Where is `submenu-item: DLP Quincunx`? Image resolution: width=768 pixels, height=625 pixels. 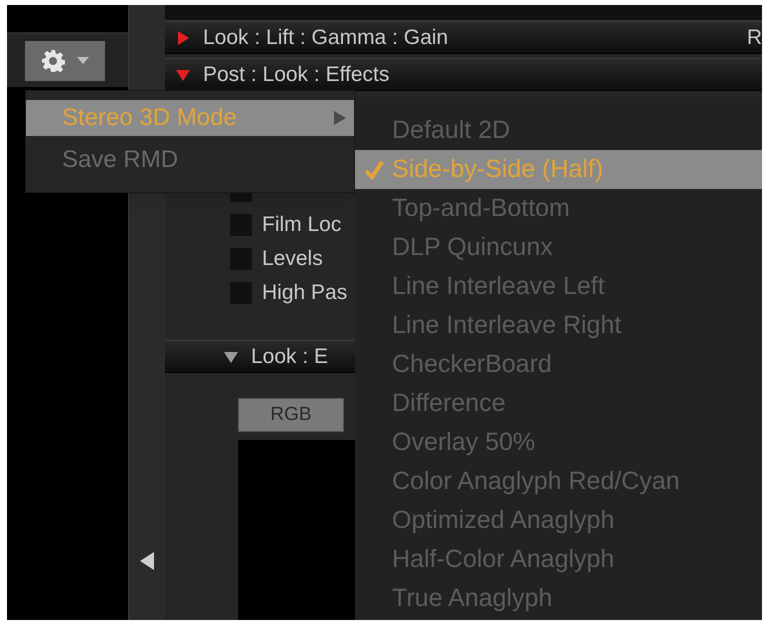 submenu-item: DLP Quincunx is located at coordinates (558, 247).